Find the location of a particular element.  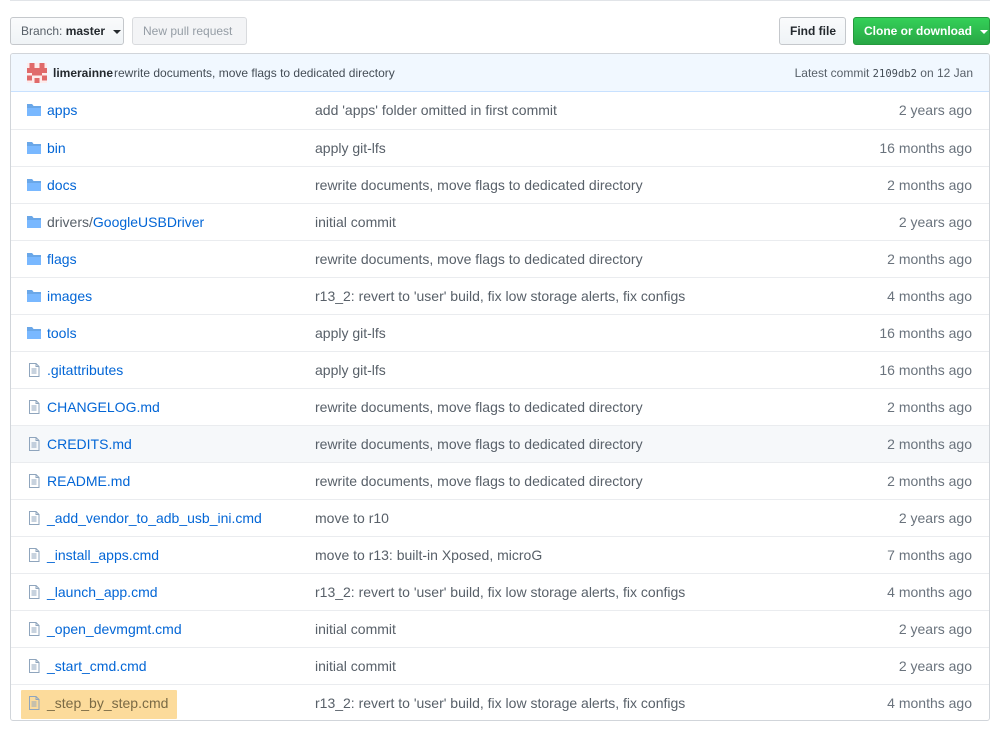

file-name-link: bin is located at coordinates (56, 148).